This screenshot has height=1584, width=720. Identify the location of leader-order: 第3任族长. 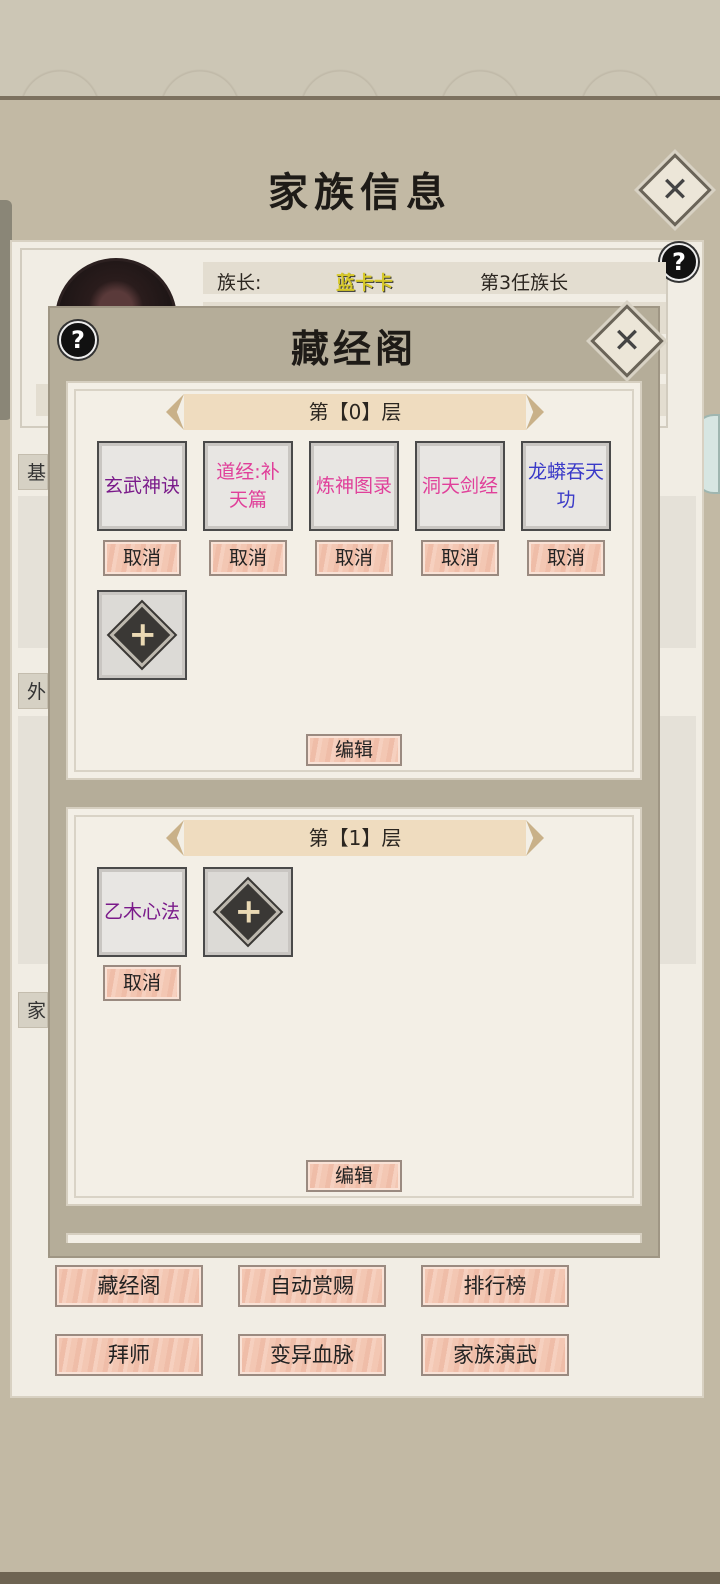
(524, 283).